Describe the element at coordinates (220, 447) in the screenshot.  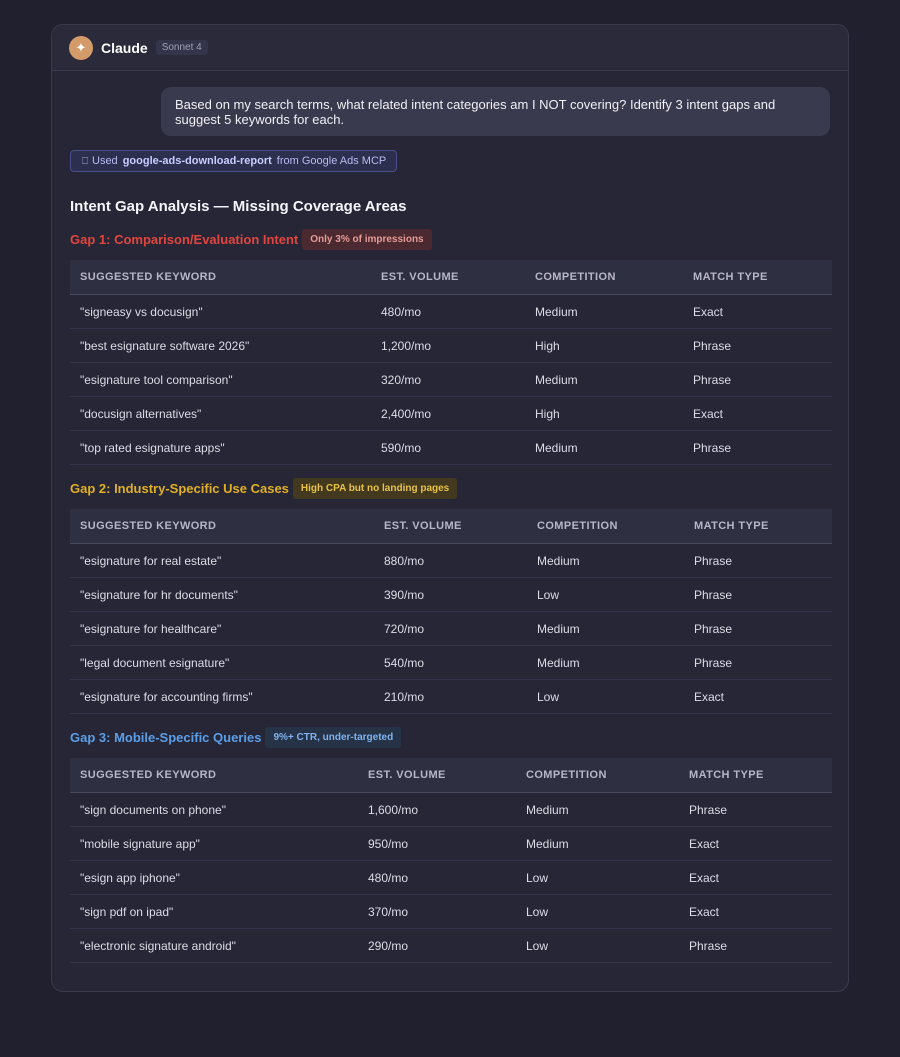
I see `keyword-cell: "top rated esignature apps"` at that location.